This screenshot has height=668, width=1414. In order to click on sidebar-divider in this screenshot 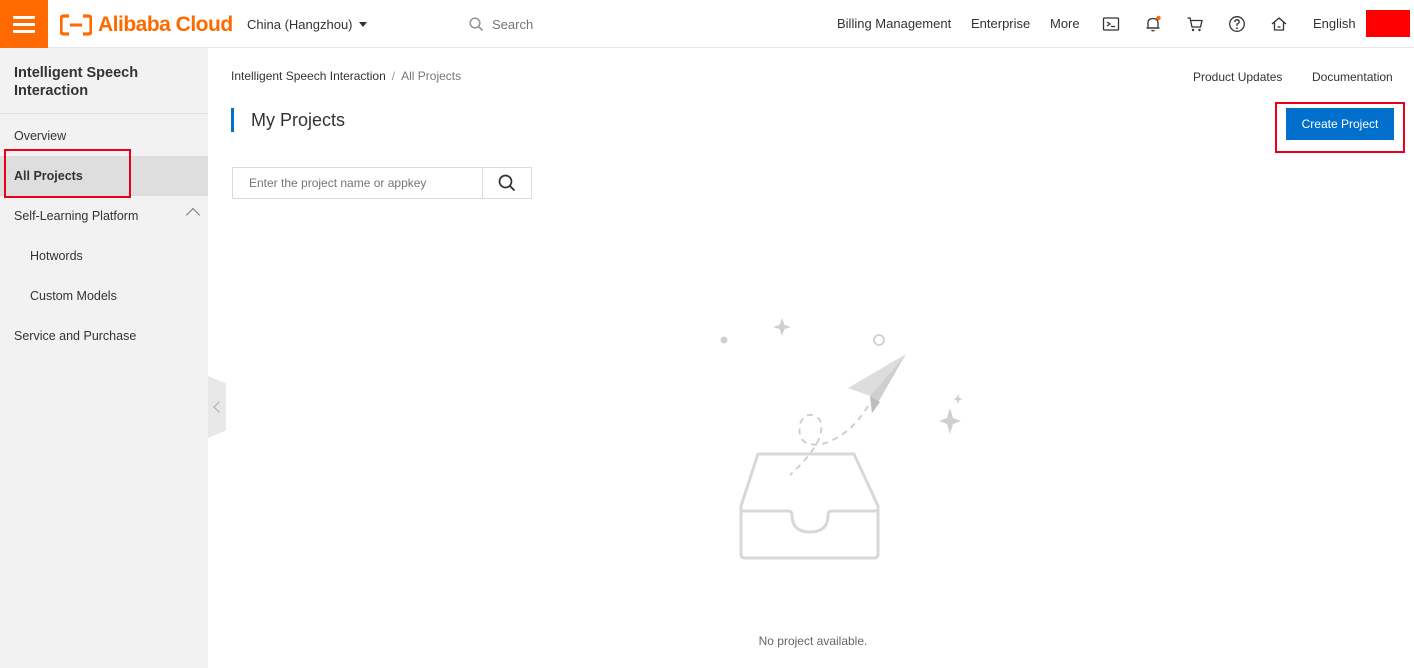, I will do `click(104, 113)`.